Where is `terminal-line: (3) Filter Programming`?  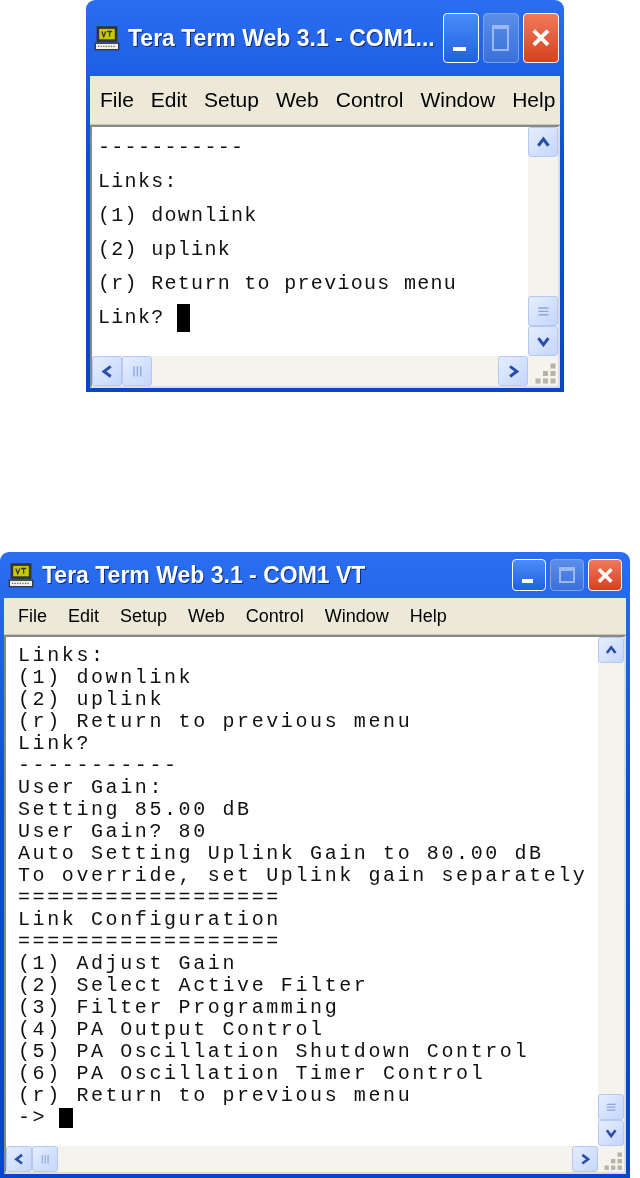
terminal-line: (3) Filter Programming is located at coordinates (179, 1008).